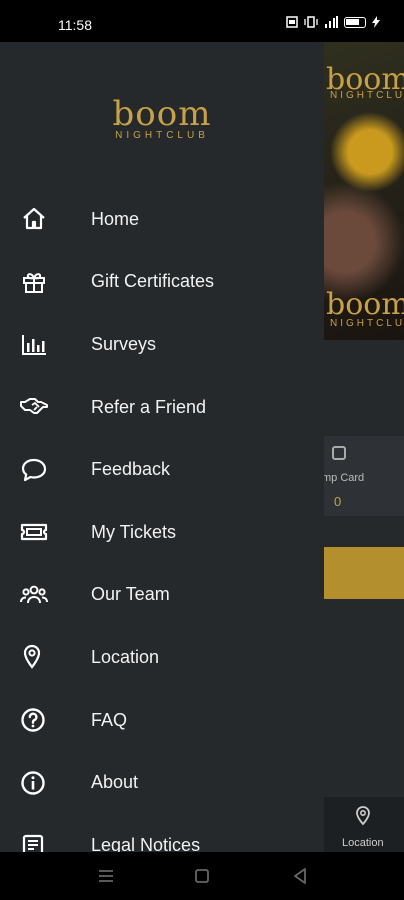 The width and height of the screenshot is (404, 900). Describe the element at coordinates (355, 22) in the screenshot. I see `battery-icon` at that location.